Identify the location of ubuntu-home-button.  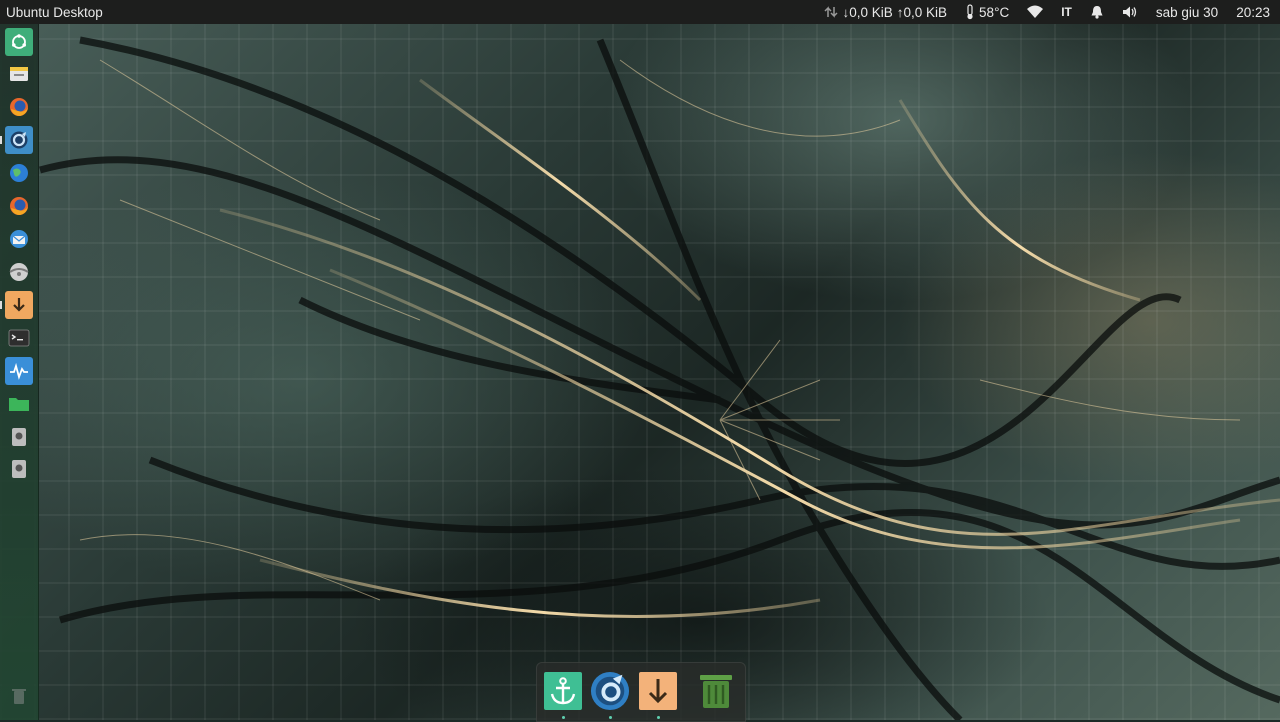
(19, 42).